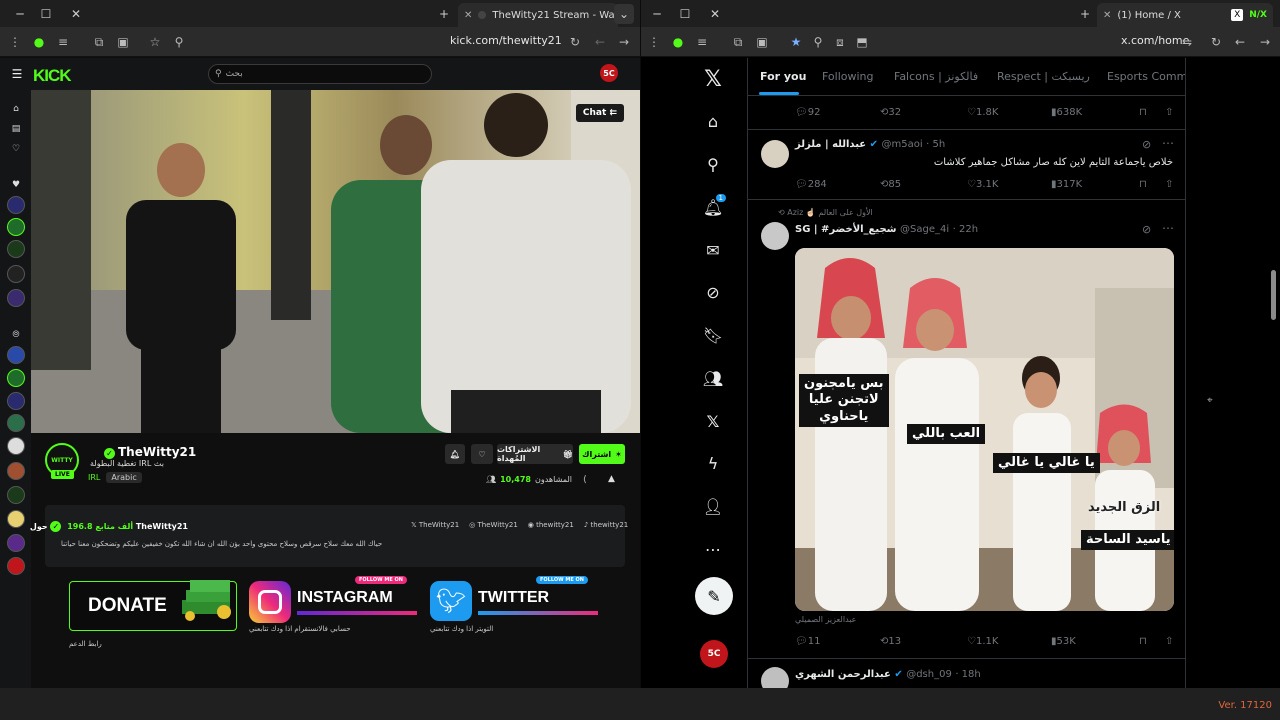 This screenshot has height=720, width=1280. What do you see at coordinates (982, 641) in the screenshot?
I see `like-button: ♡ 1.1K` at bounding box center [982, 641].